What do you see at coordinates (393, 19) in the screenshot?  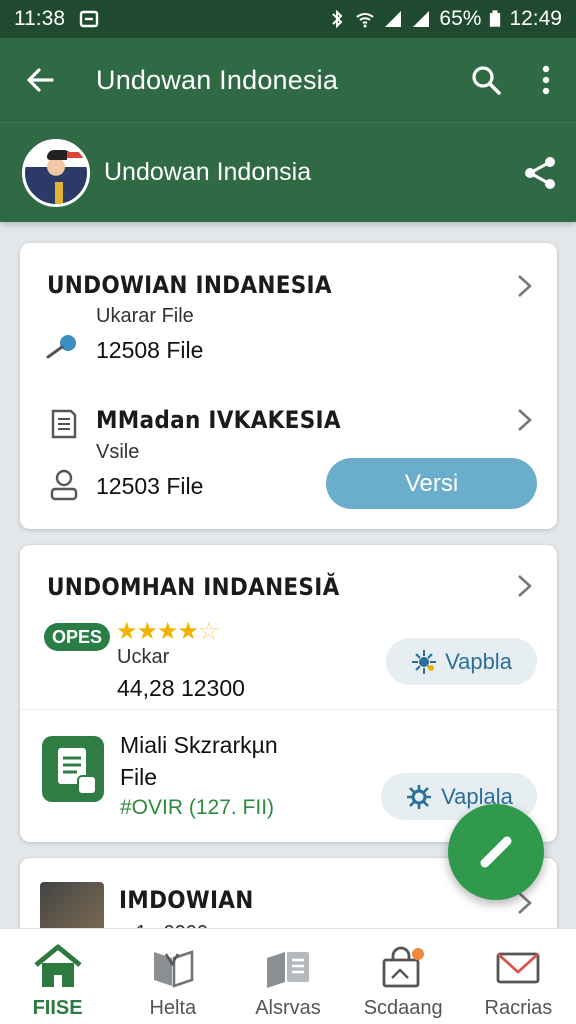 I see `signal-icon` at bounding box center [393, 19].